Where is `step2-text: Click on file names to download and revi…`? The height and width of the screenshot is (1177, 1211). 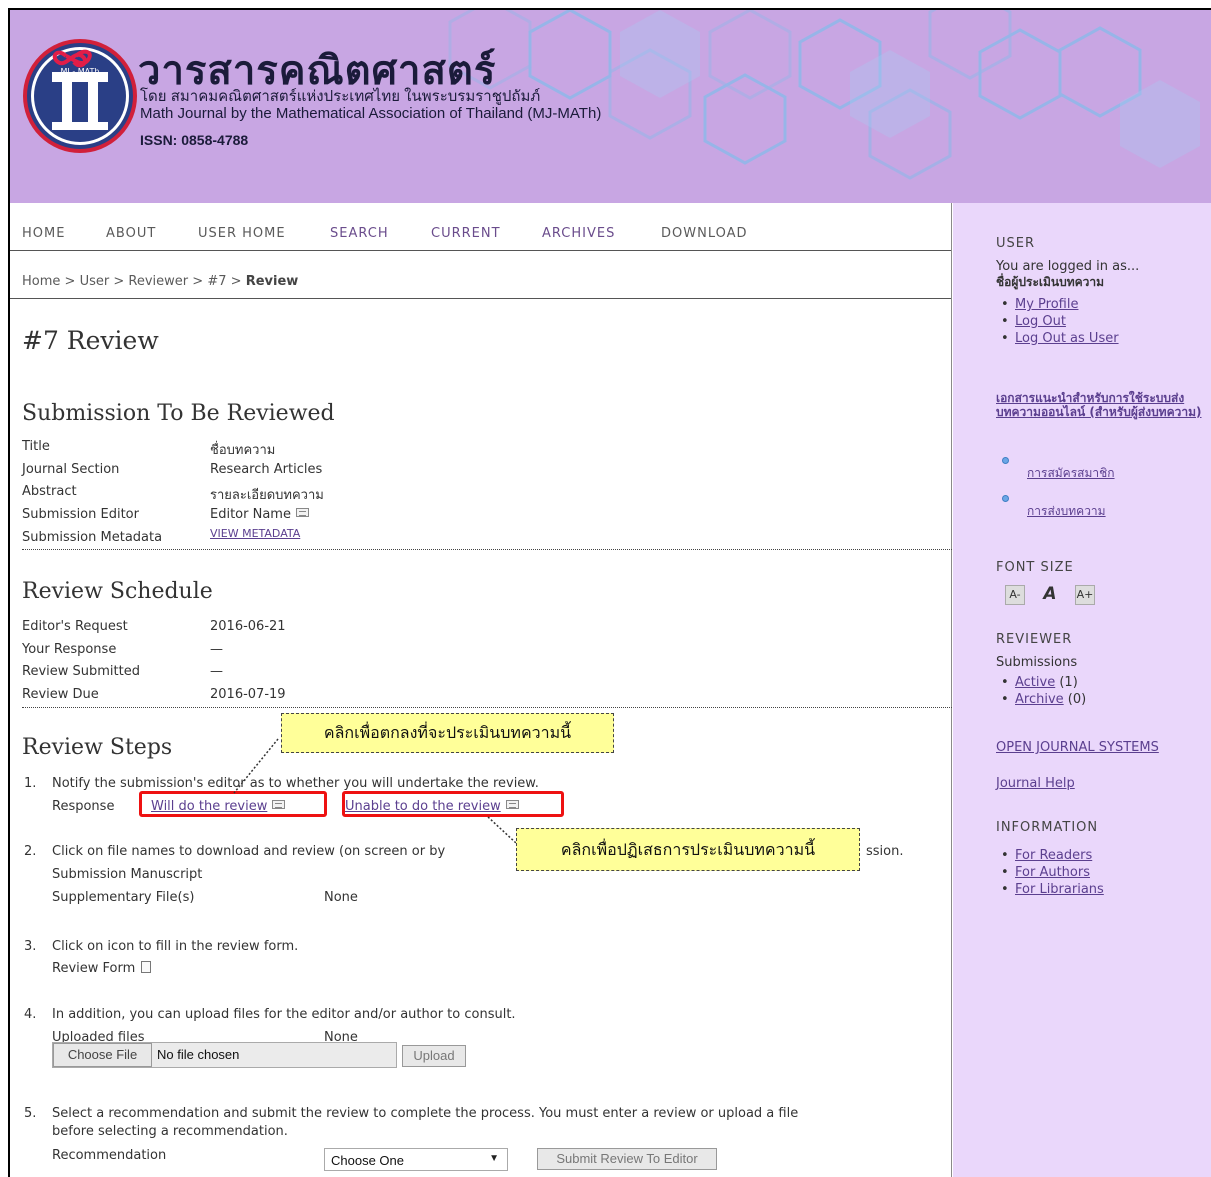 step2-text: Click on file names to download and revi… is located at coordinates (249, 851).